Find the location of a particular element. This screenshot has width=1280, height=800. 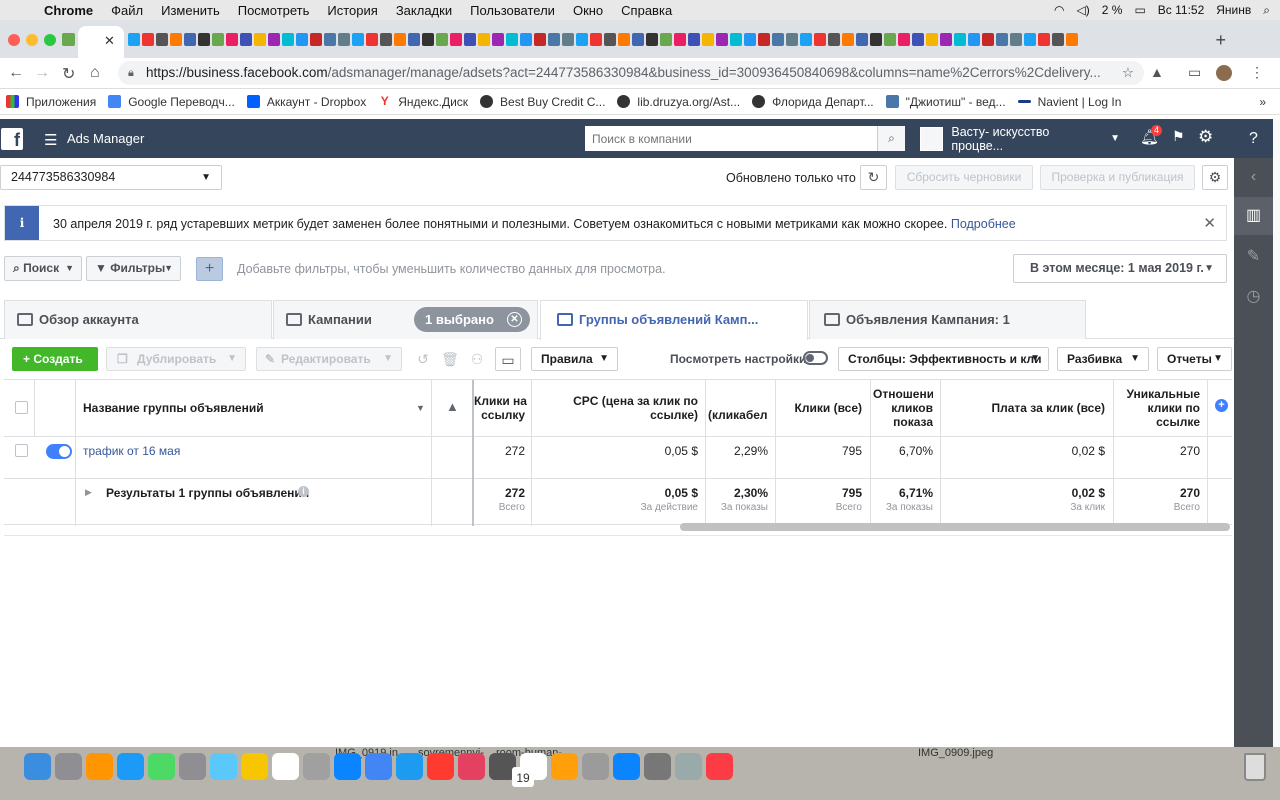

ad-account-selector: 244773586330984 ▼ is located at coordinates (111, 177).